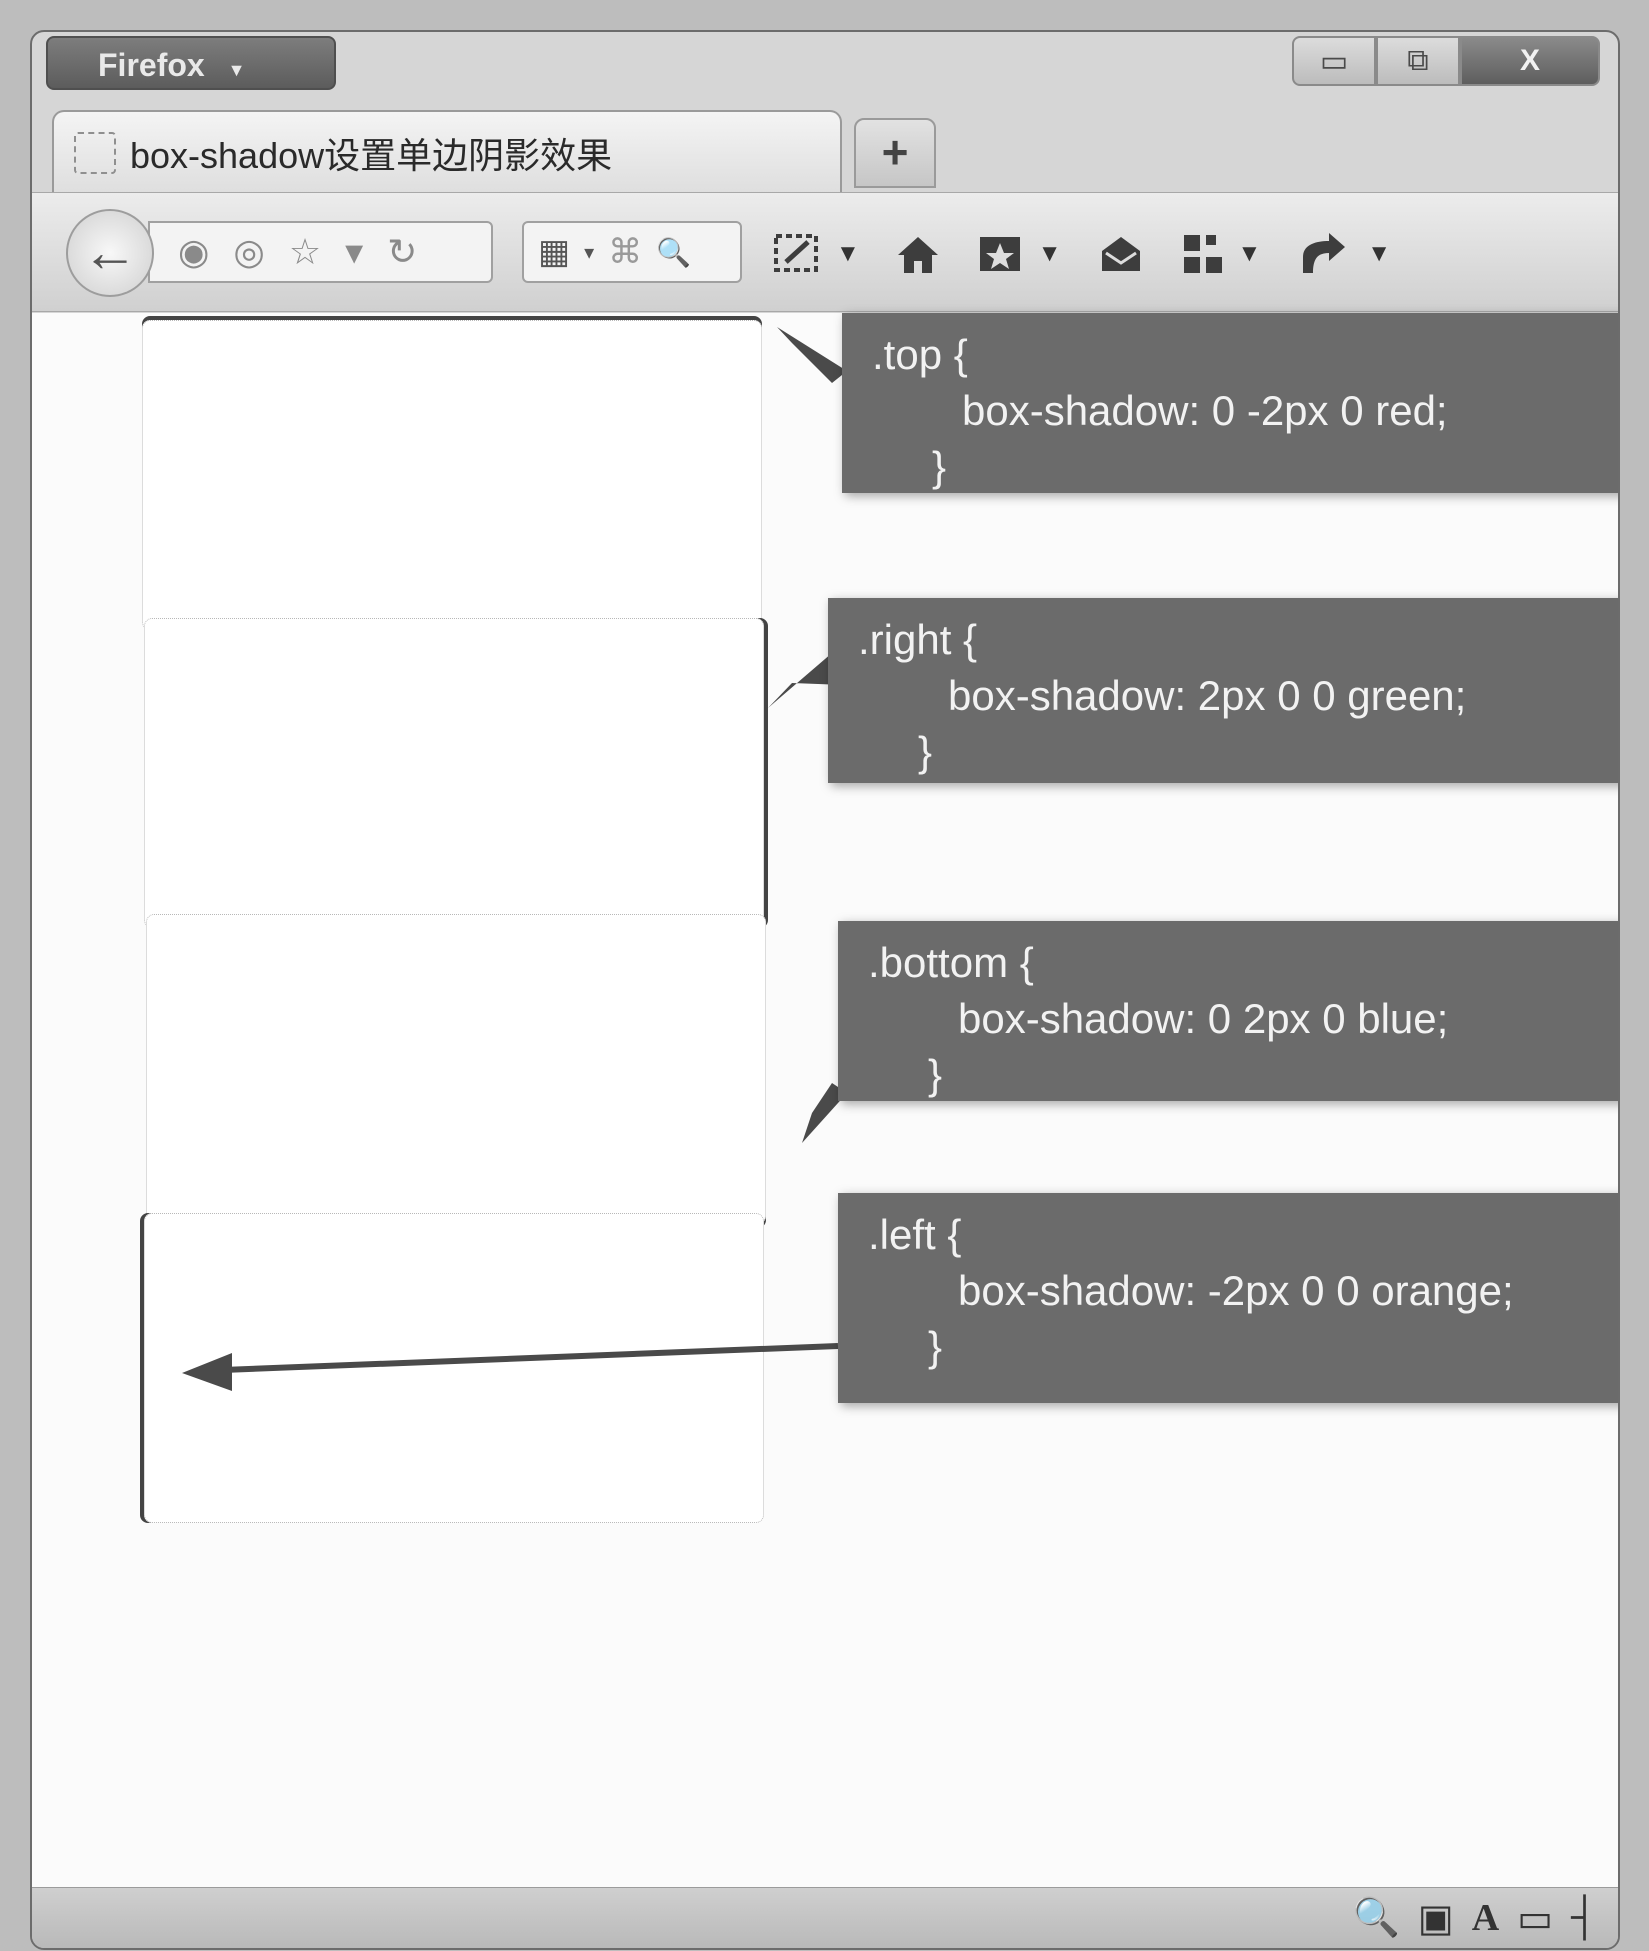  I want to click on window-controls: ▭ ⧉ X, so click(1446, 61).